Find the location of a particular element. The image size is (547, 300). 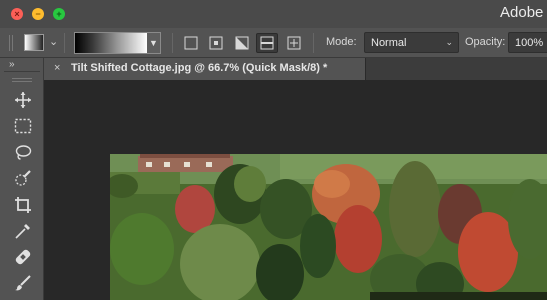

maximize-icon: + is located at coordinates (59, 14).